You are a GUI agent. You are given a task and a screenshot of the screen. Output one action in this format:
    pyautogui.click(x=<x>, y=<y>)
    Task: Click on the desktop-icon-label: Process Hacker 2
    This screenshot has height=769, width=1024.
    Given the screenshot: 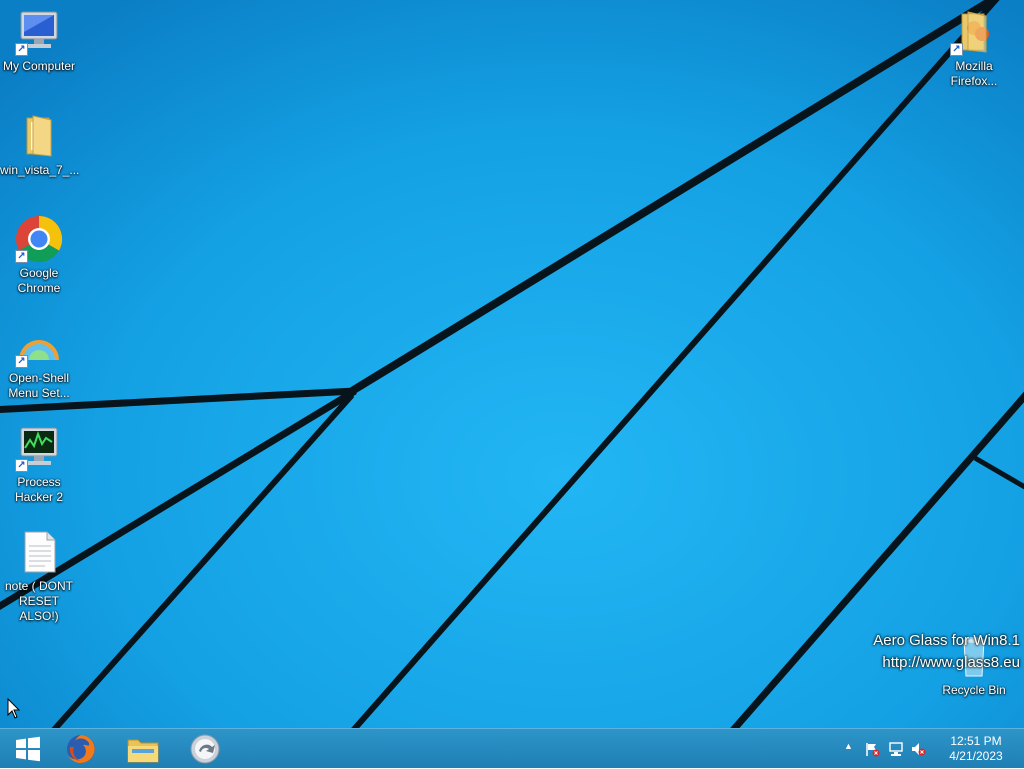 What is the action you would take?
    pyautogui.click(x=39, y=489)
    